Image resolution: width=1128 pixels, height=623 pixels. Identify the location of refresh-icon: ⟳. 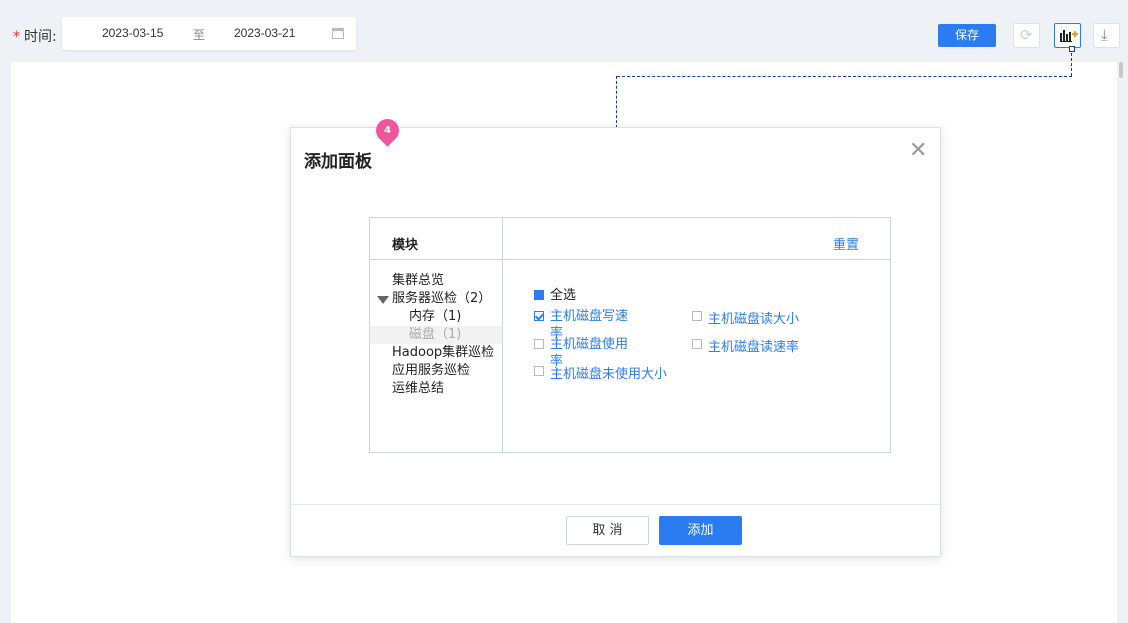
(1026, 35).